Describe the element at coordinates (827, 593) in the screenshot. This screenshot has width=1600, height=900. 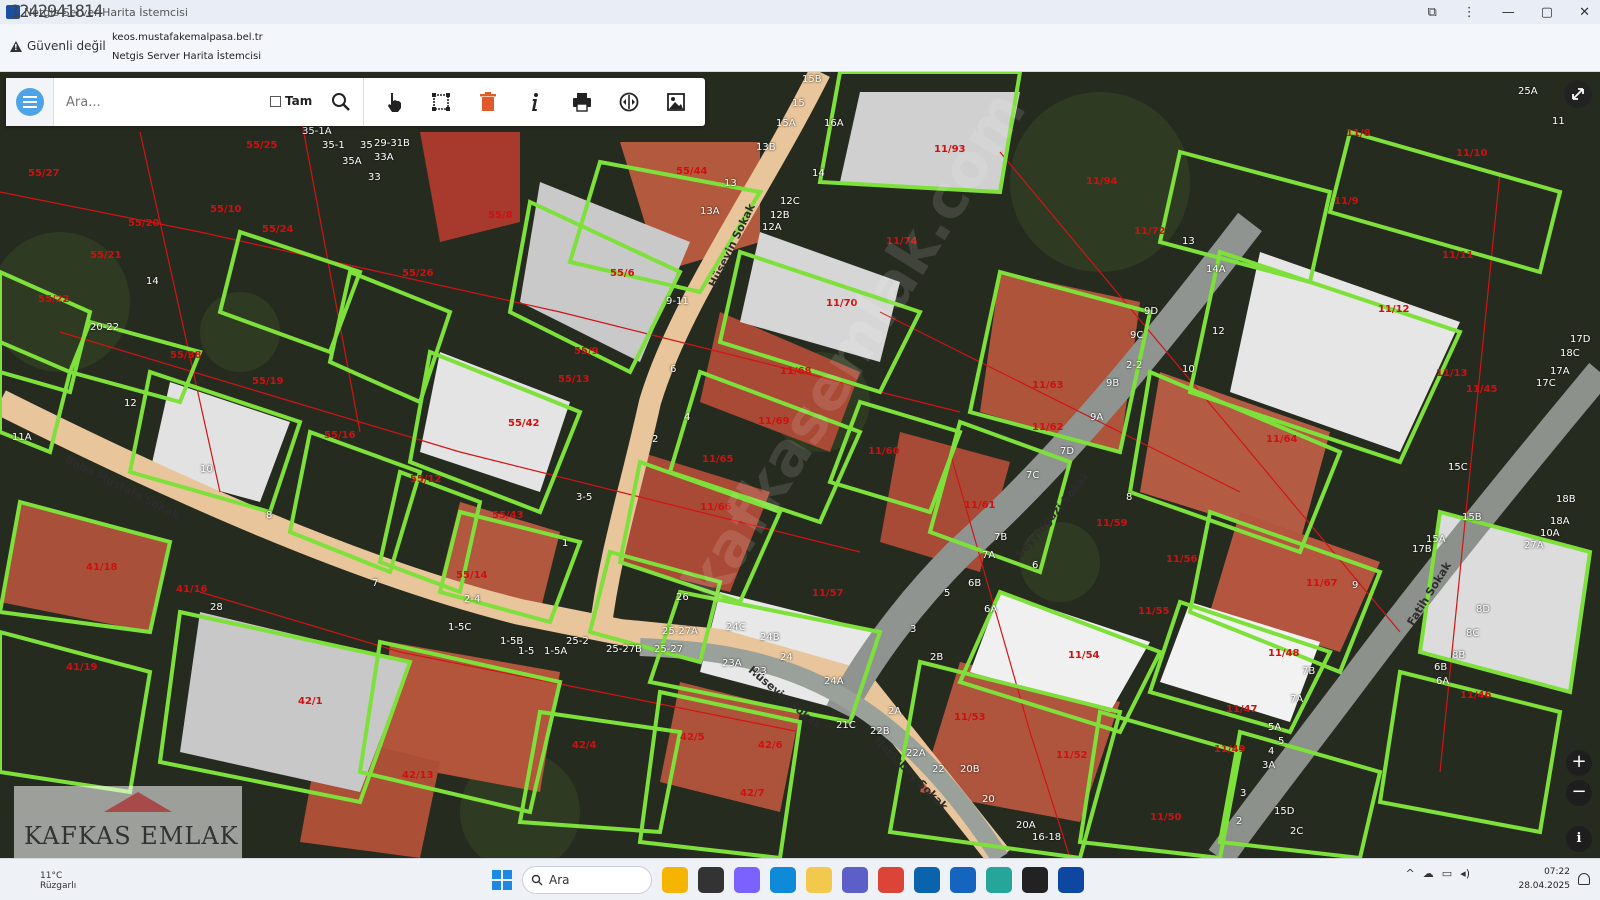
I see `parcel-label: 11/57` at that location.